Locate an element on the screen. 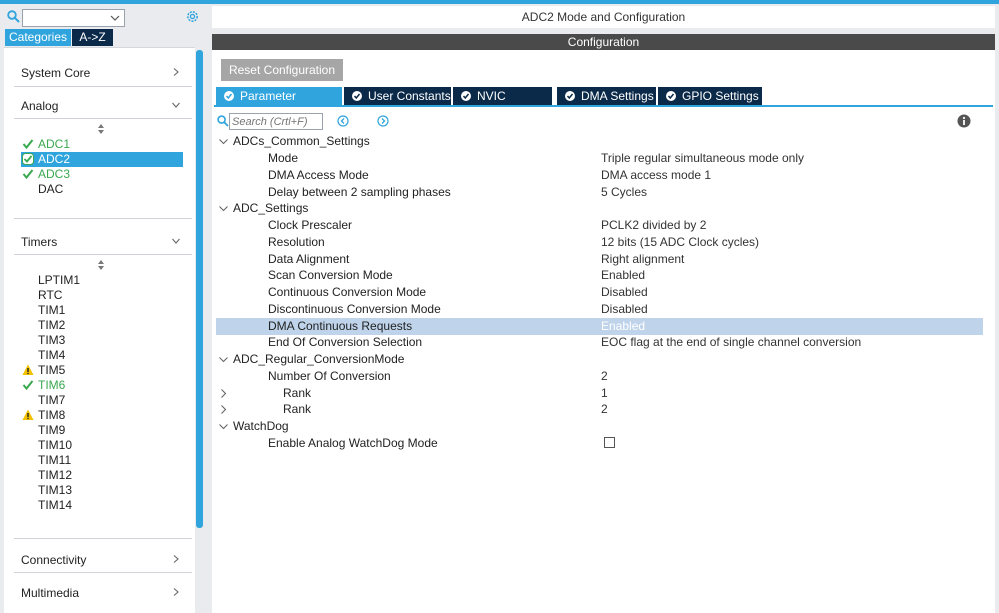 The height and width of the screenshot is (613, 999). tab-categories: Categories is located at coordinates (38, 37).